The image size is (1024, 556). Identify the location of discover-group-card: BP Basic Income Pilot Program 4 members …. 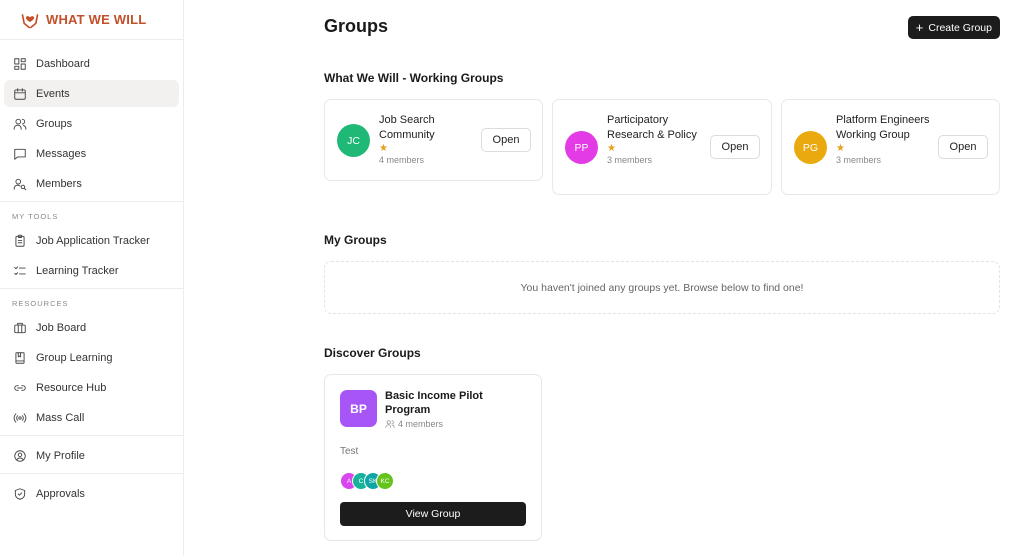
(433, 457).